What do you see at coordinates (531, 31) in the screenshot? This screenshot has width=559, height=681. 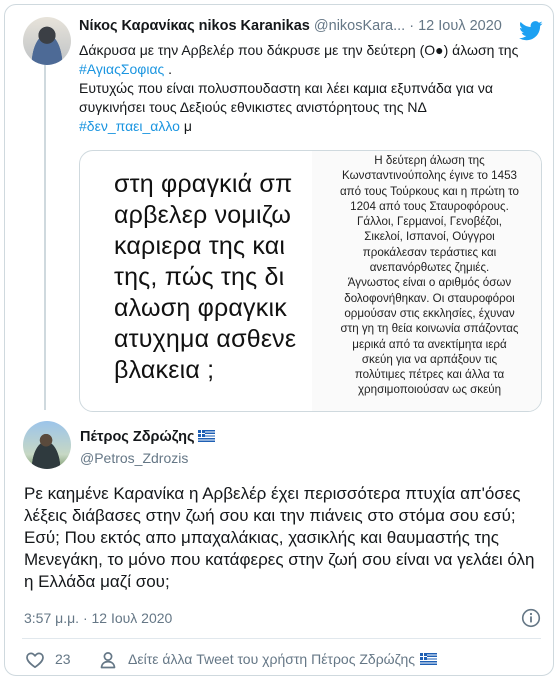 I see `twitter-bird-icon` at bounding box center [531, 31].